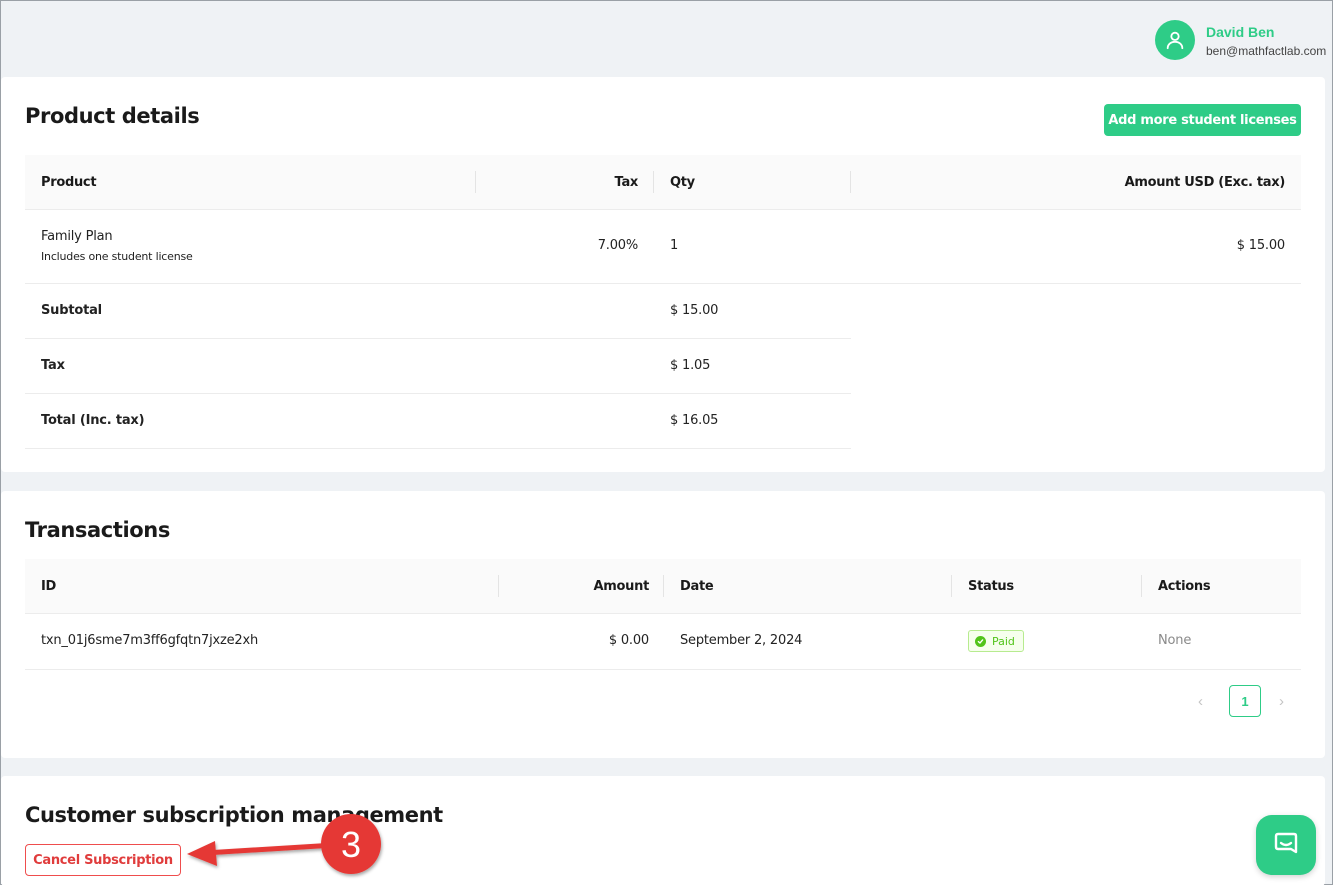 This screenshot has width=1333, height=885. Describe the element at coordinates (1281, 701) in the screenshot. I see `chevron-right-icon: ›` at that location.